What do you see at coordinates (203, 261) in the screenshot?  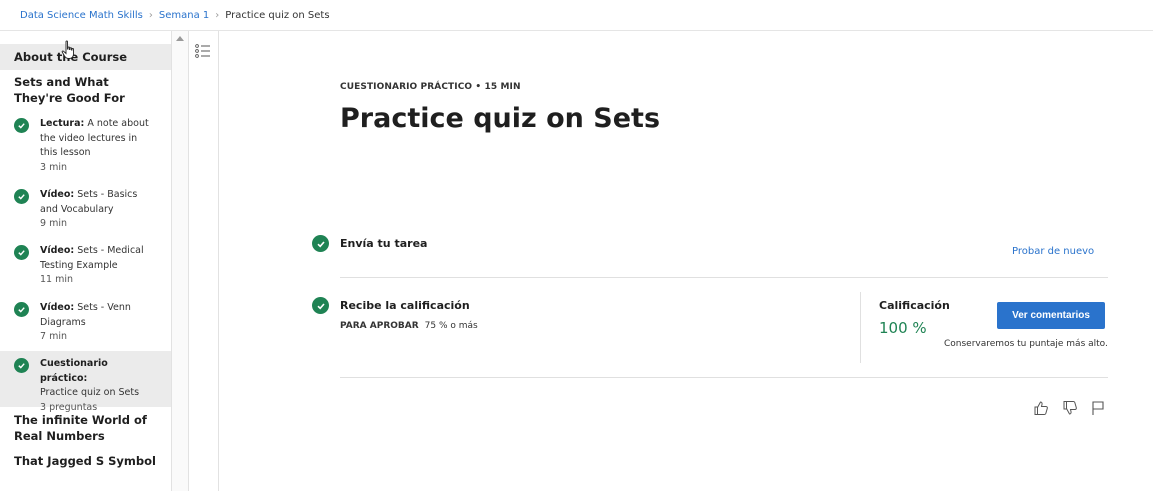 I see `collapse-column` at bounding box center [203, 261].